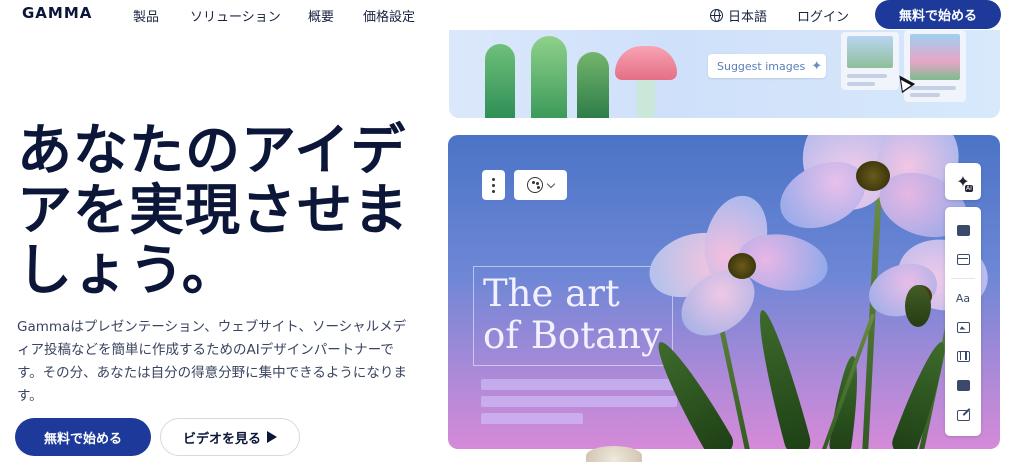  I want to click on layout-icon, so click(963, 259).